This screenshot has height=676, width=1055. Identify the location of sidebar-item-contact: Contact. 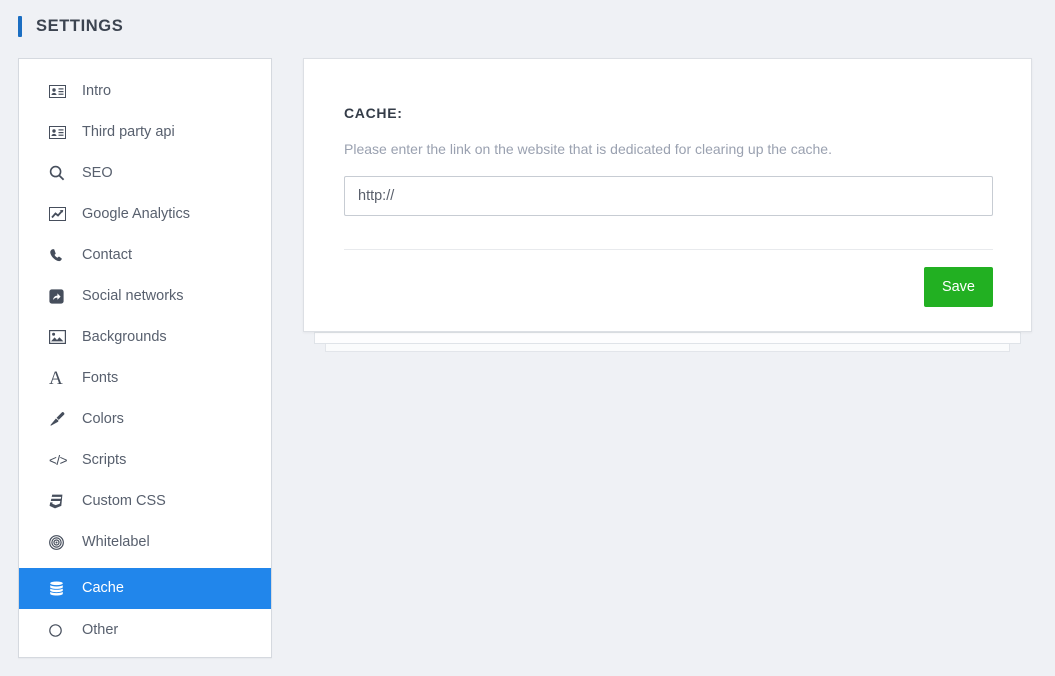
(145, 255).